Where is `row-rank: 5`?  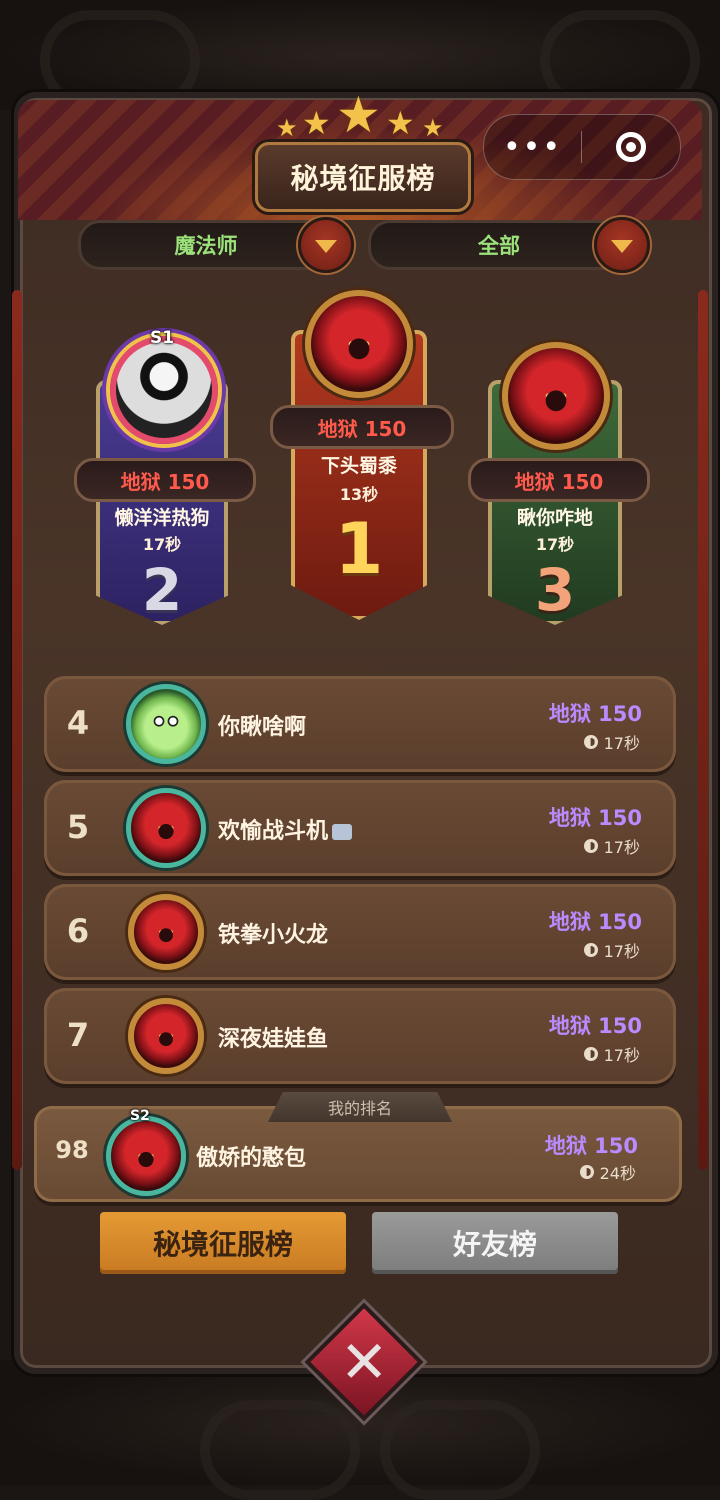 row-rank: 5 is located at coordinates (78, 827).